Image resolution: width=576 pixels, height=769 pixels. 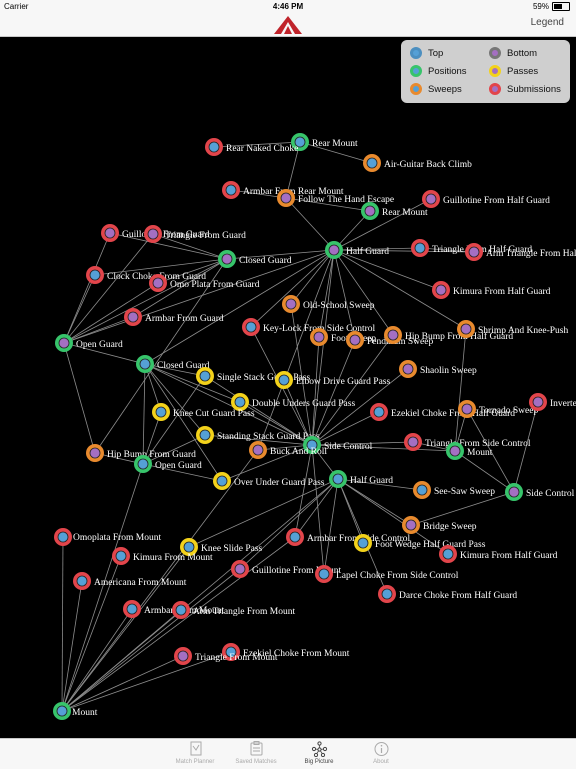 What do you see at coordinates (178, 466) in the screenshot?
I see `node-label: Open Guard` at bounding box center [178, 466].